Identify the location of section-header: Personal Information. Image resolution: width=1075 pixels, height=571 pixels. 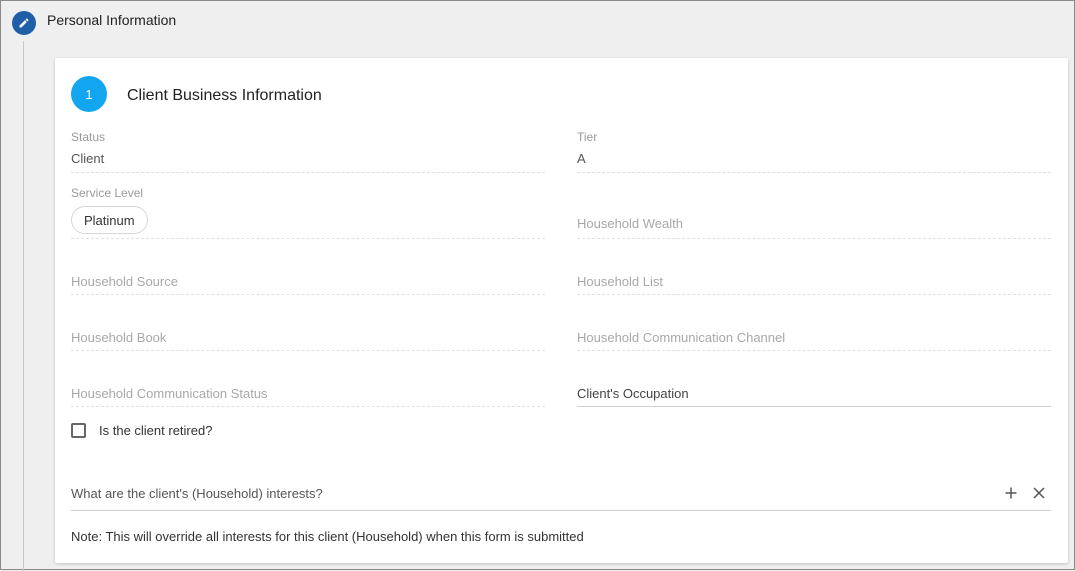
(94, 23).